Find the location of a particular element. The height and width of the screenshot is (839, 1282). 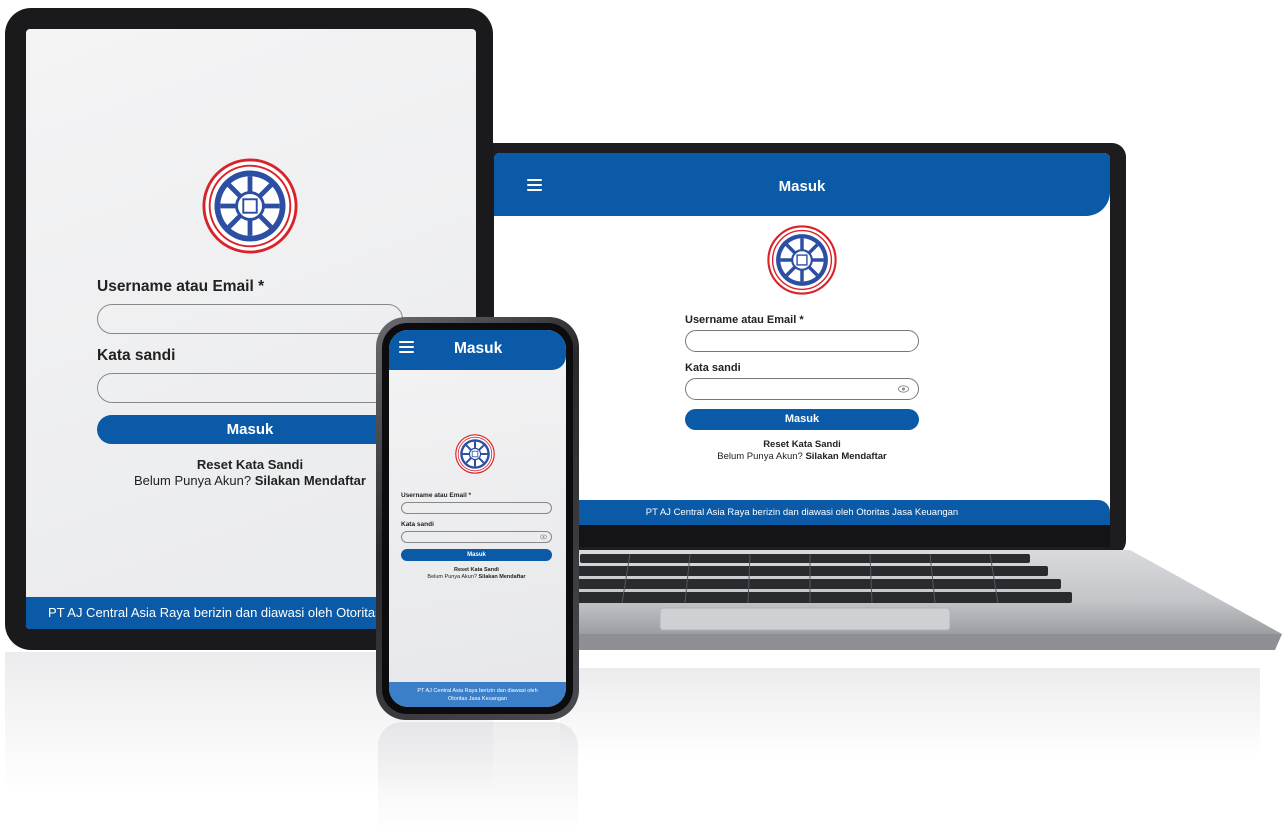

laptop-reflection is located at coordinates (910, 713).